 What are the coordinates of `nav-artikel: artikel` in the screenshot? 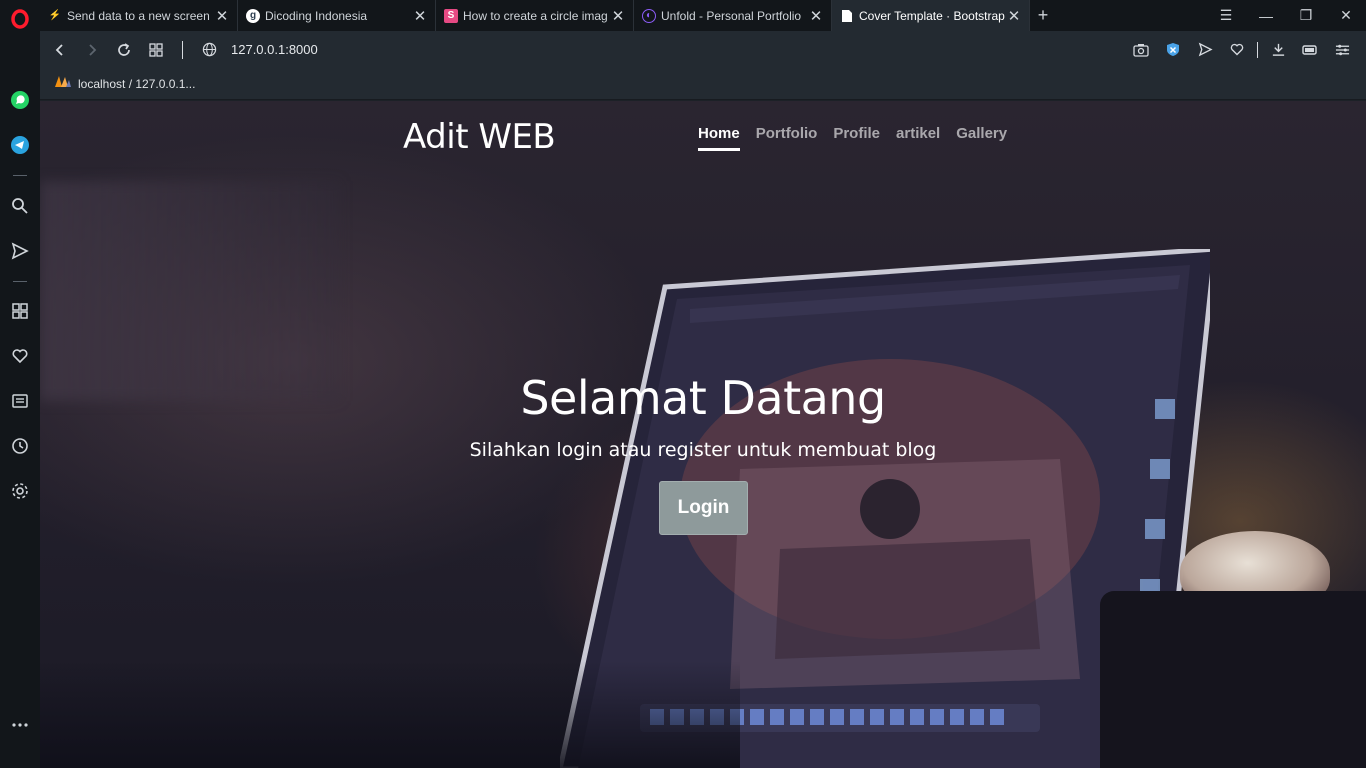 It's located at (918, 138).